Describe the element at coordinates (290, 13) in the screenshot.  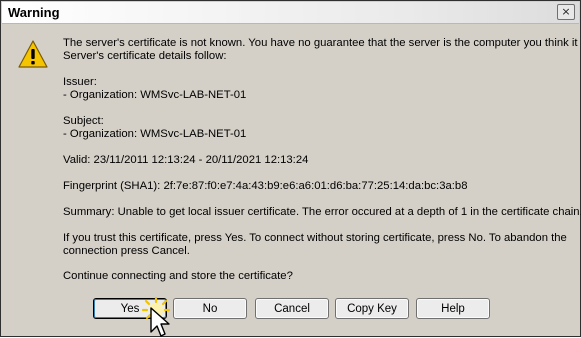
I see `title-bar: Warning ×` at that location.